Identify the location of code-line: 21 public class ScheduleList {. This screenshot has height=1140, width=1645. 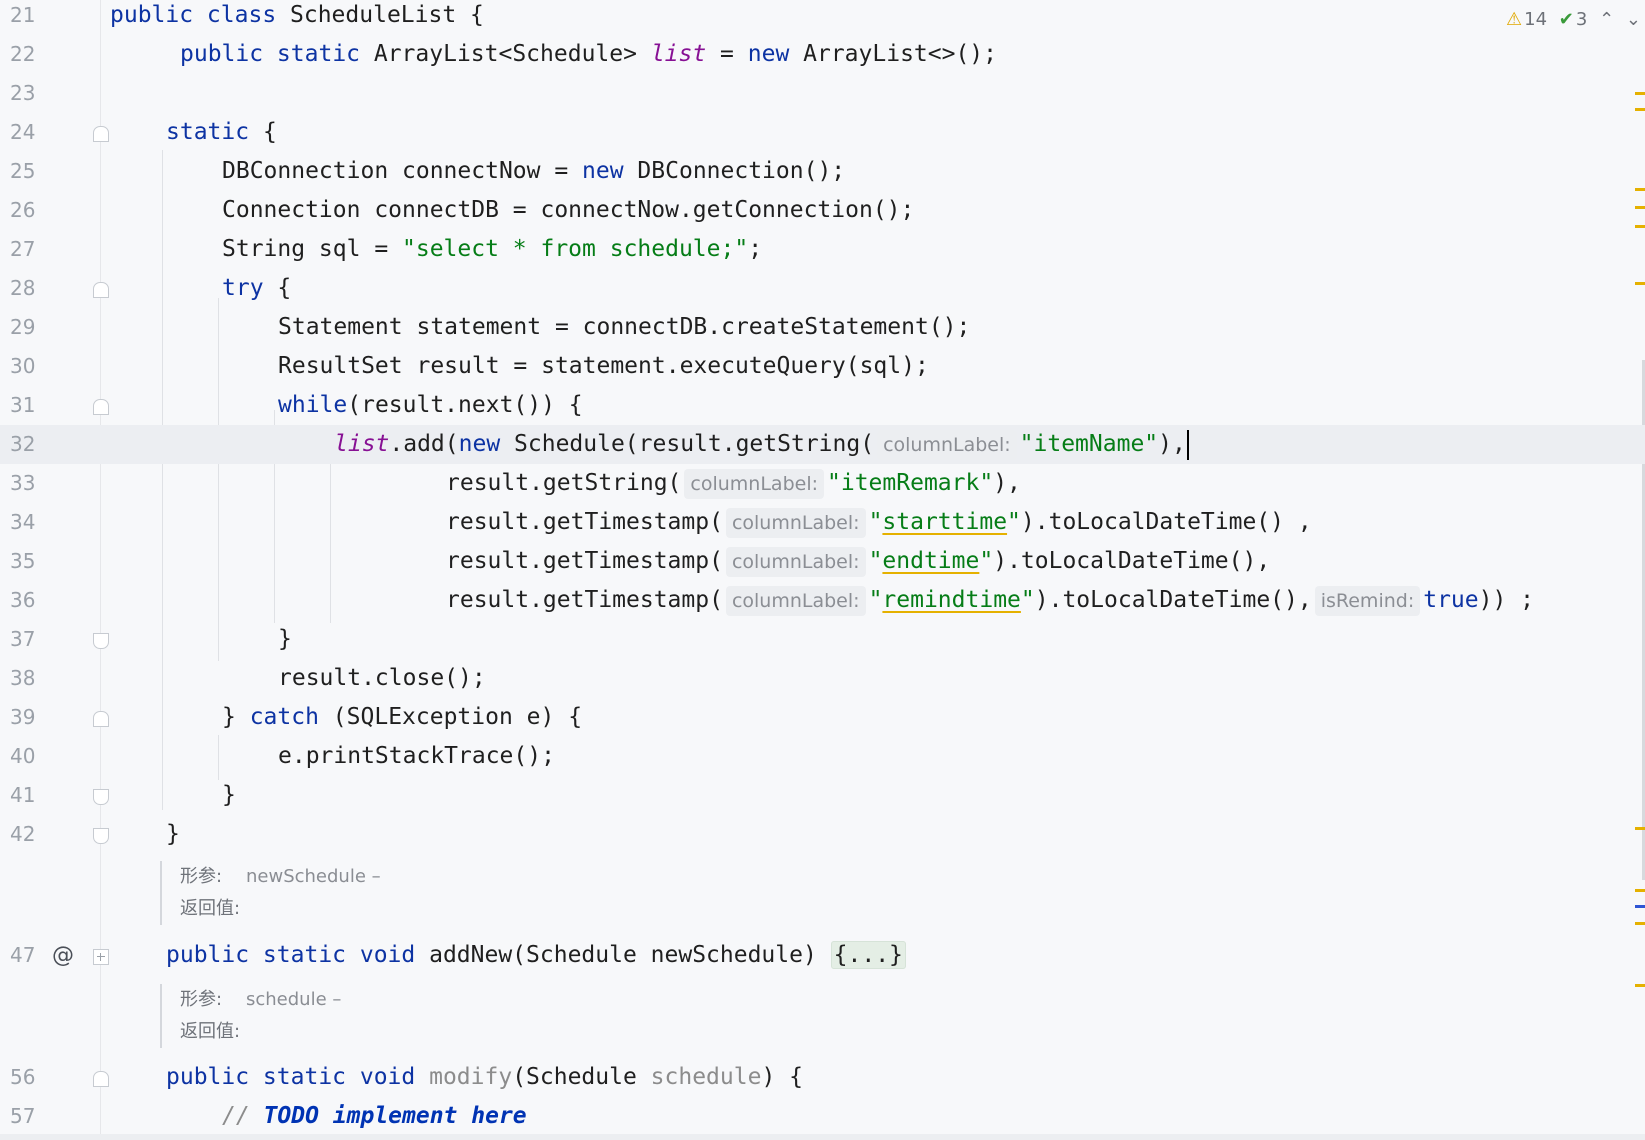
(822, 17).